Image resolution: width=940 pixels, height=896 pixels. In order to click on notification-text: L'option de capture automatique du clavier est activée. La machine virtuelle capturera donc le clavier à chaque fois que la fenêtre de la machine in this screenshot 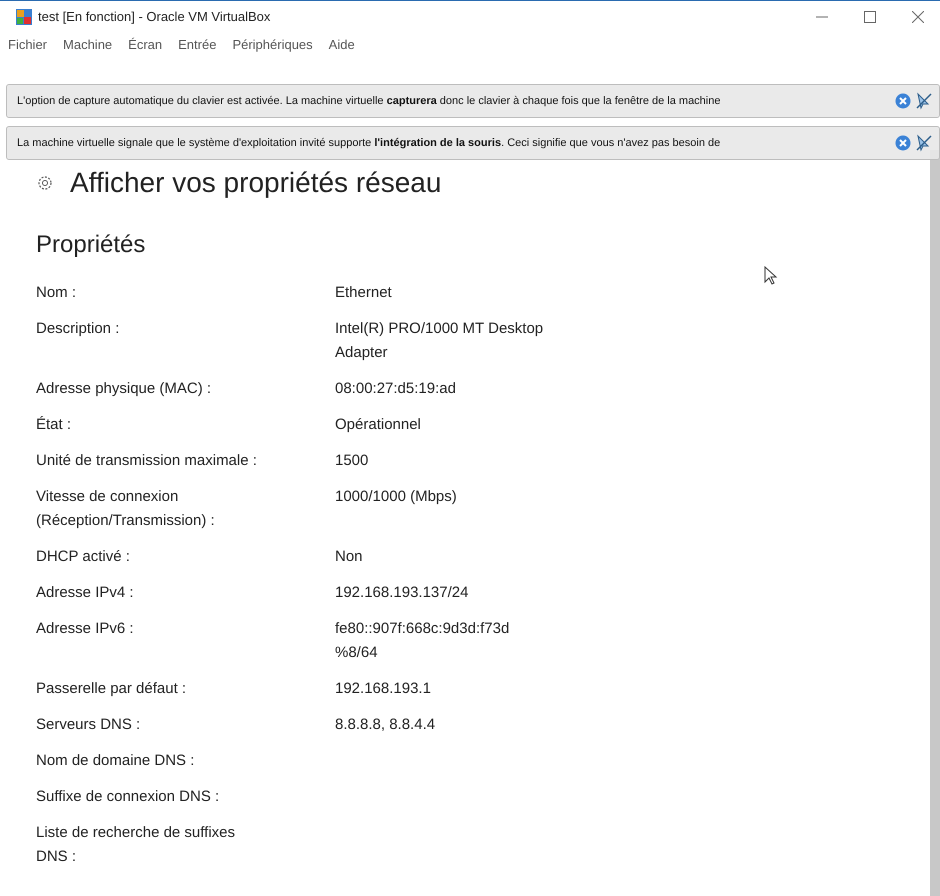, I will do `click(368, 101)`.